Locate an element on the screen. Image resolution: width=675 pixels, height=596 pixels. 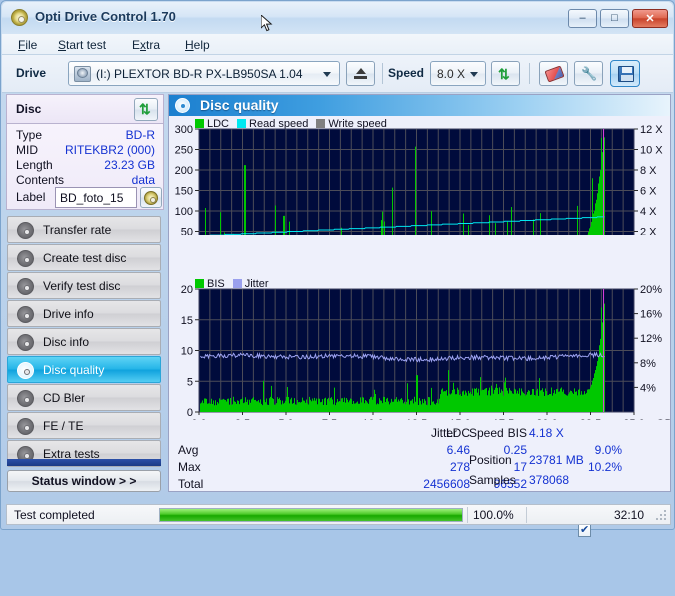
jitter-checkbox is located at coordinates (584, 530).